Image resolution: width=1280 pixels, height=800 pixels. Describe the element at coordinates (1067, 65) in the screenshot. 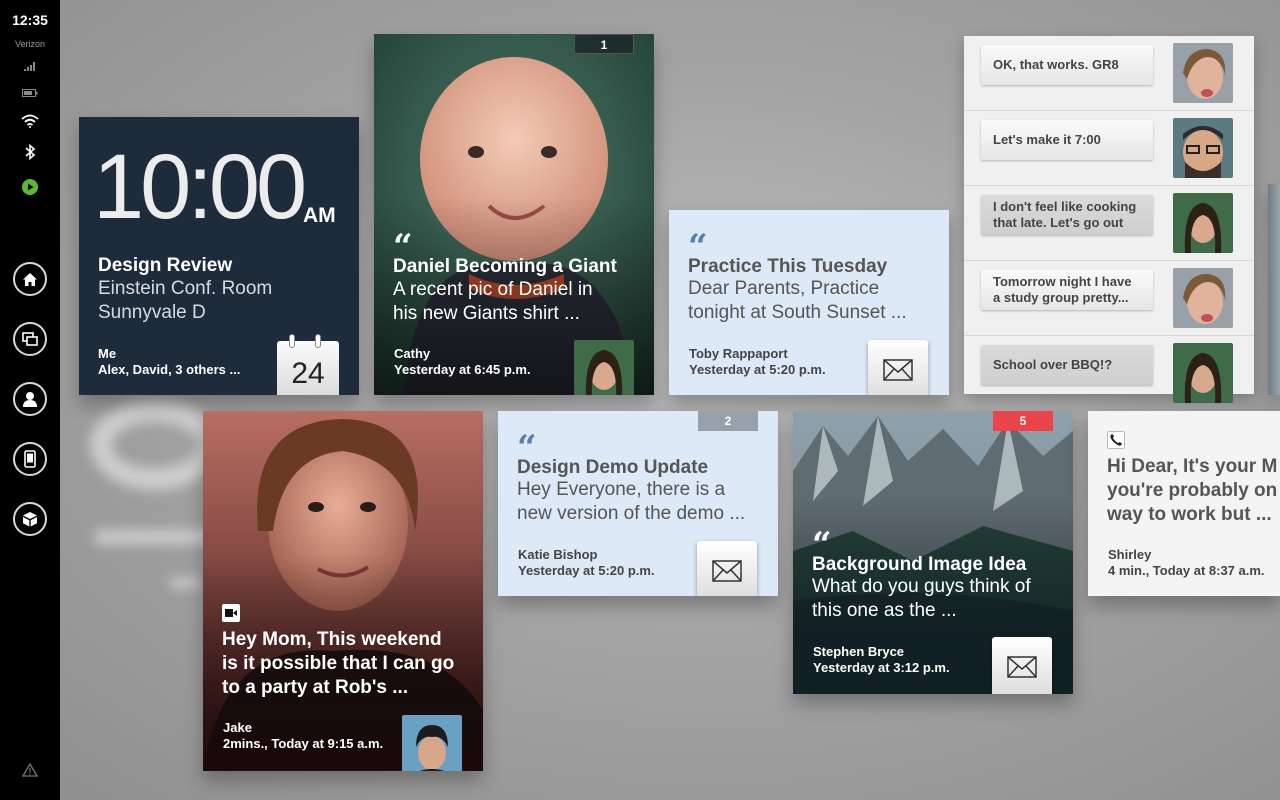

I see `chat-bubble: OK, that works. GR8` at that location.